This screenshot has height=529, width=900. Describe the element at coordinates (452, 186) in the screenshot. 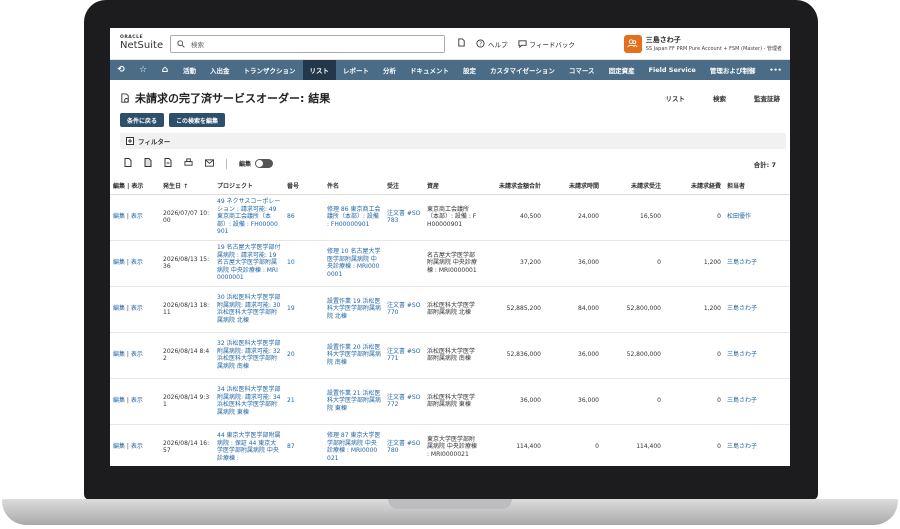

I see `col-asset: 資産` at that location.